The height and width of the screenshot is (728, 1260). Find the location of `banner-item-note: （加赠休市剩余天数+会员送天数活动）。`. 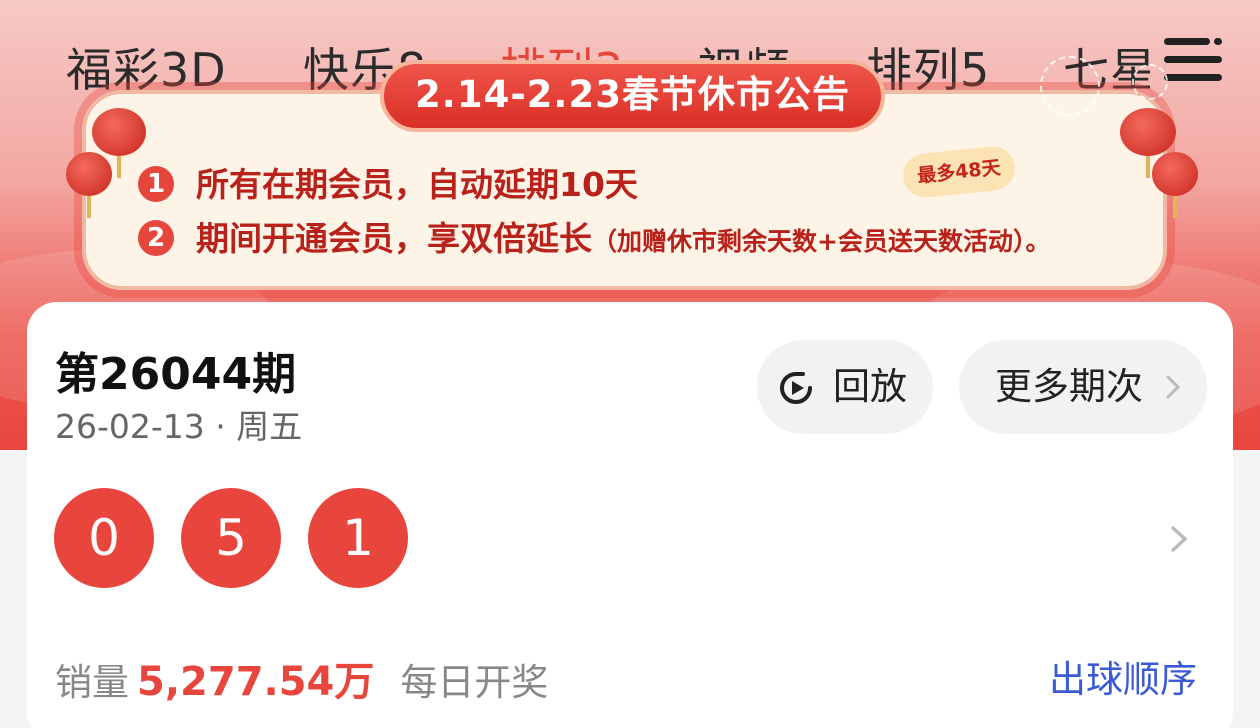

banner-item-note: （加赠休市剩余天数+会员送天数活动）。 is located at coordinates (821, 241).